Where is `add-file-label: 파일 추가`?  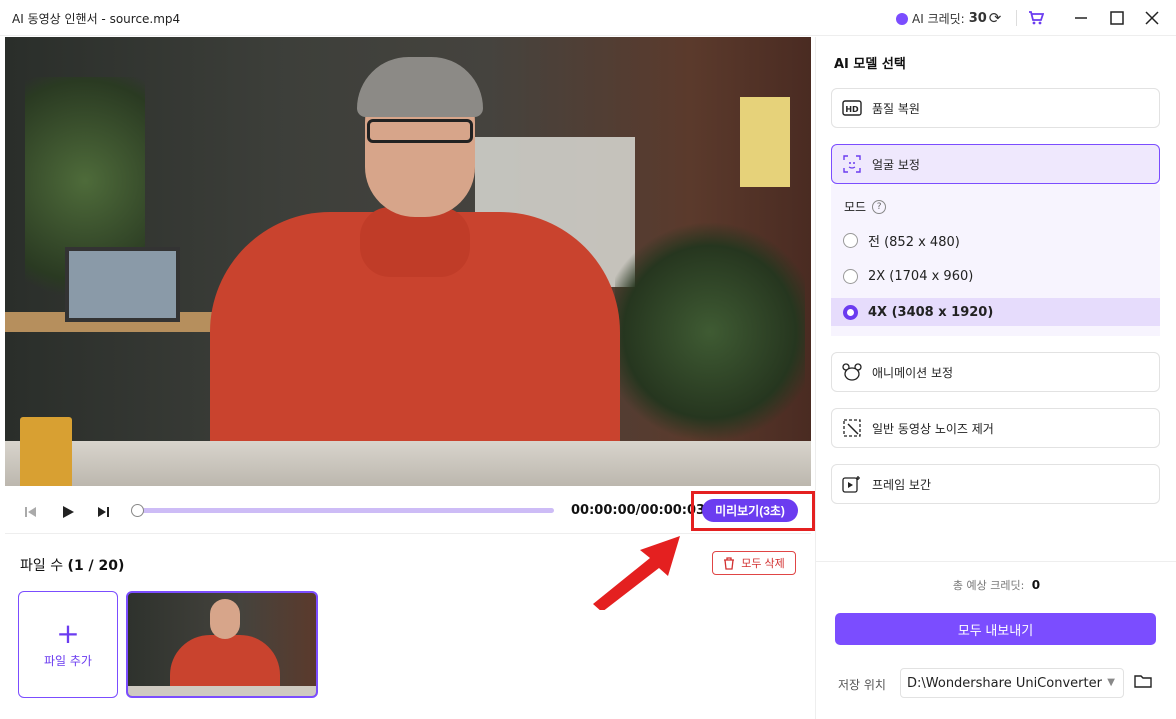 add-file-label: 파일 추가 is located at coordinates (68, 661).